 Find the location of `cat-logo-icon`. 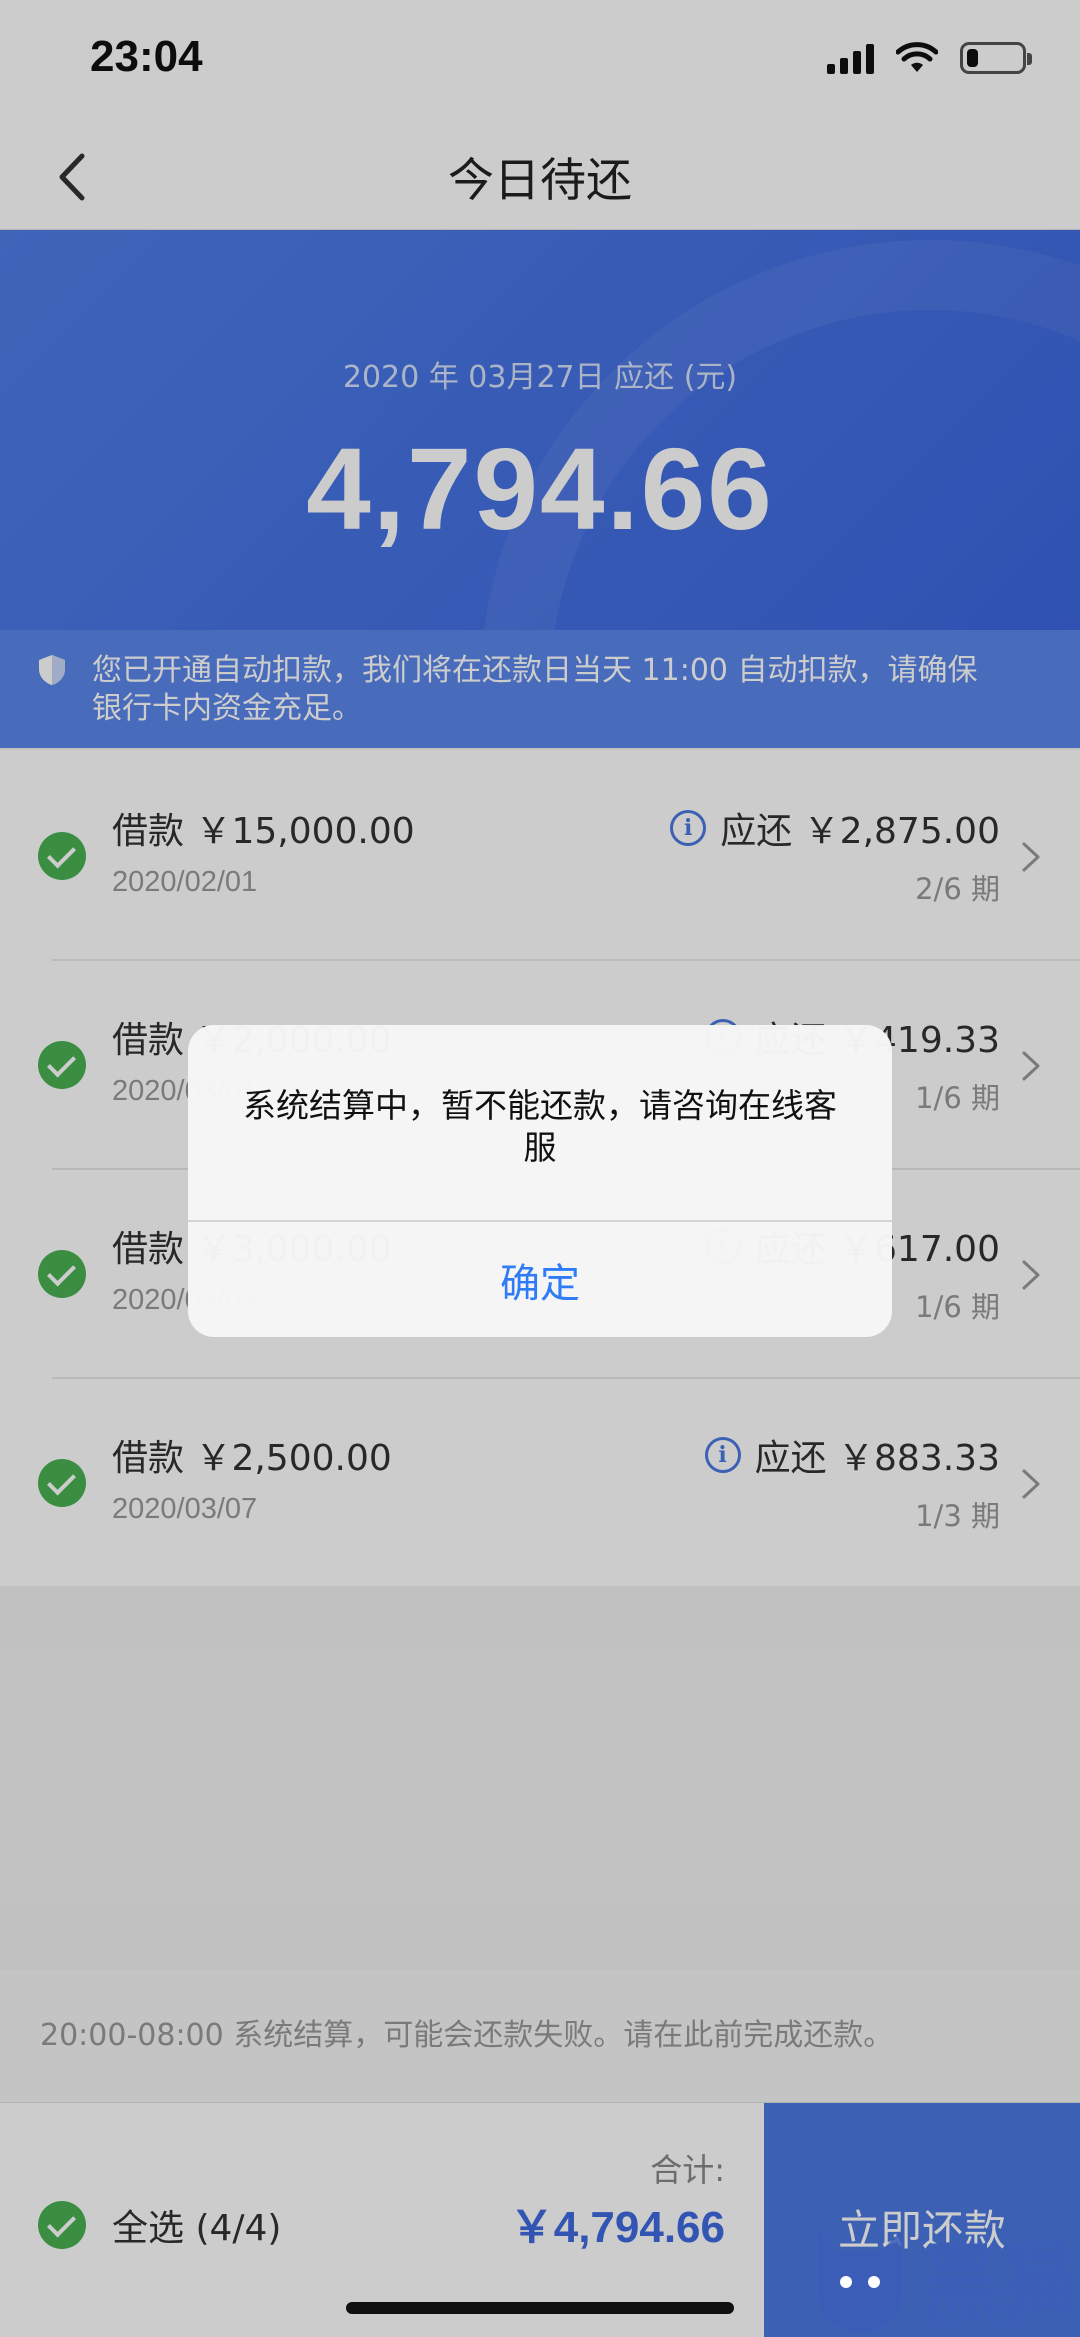

cat-logo-icon is located at coordinates (860, 2281).